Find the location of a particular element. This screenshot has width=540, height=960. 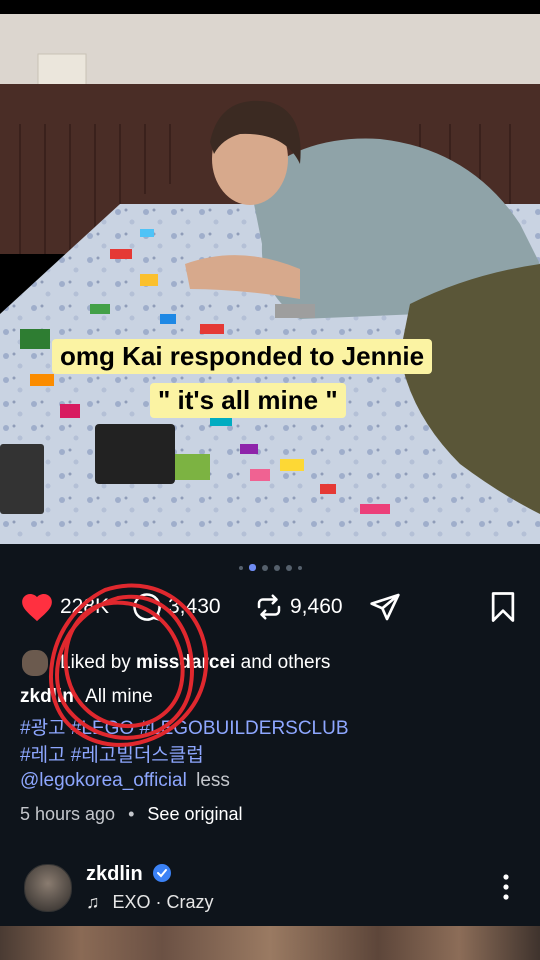

more-options-button is located at coordinates (506, 887).